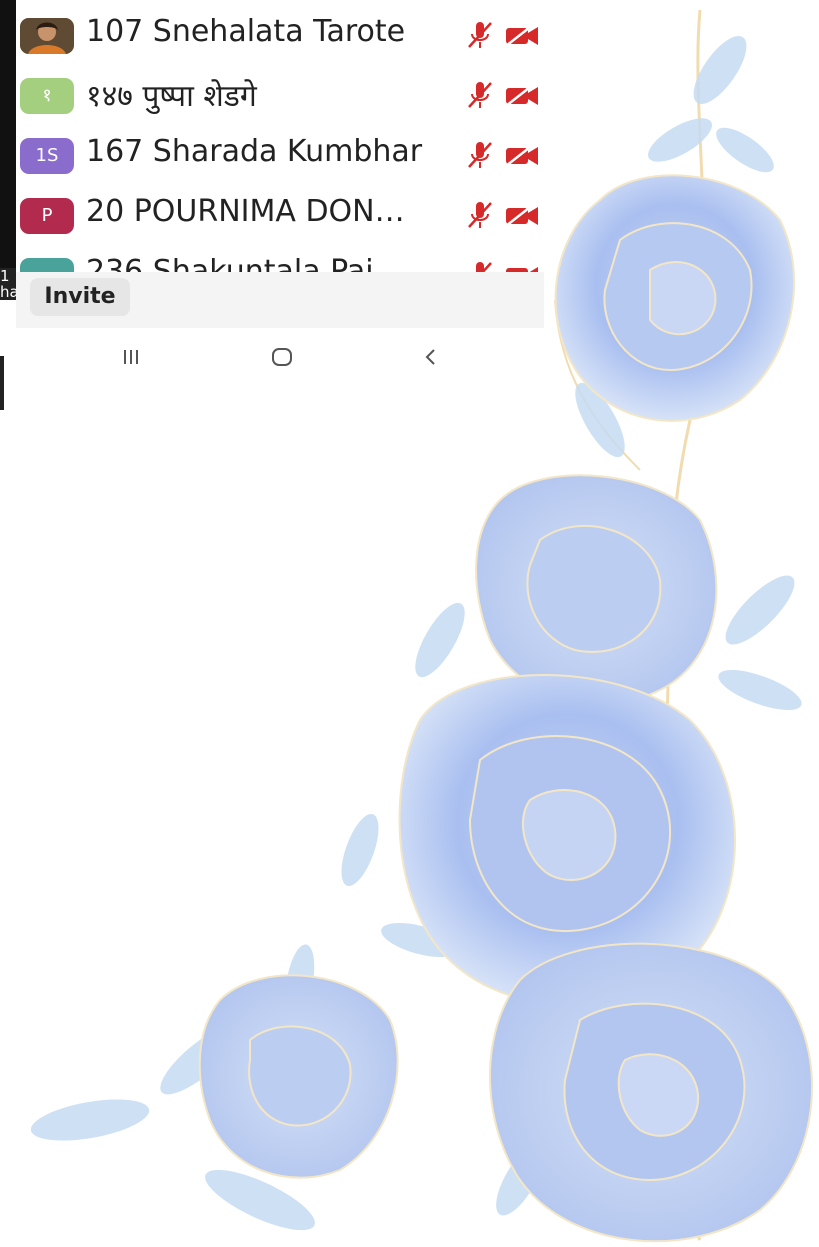 The width and height of the screenshot is (819, 1247). What do you see at coordinates (171, 96) in the screenshot?
I see `participant-name: १४७ पुष्पा शेडगे` at bounding box center [171, 96].